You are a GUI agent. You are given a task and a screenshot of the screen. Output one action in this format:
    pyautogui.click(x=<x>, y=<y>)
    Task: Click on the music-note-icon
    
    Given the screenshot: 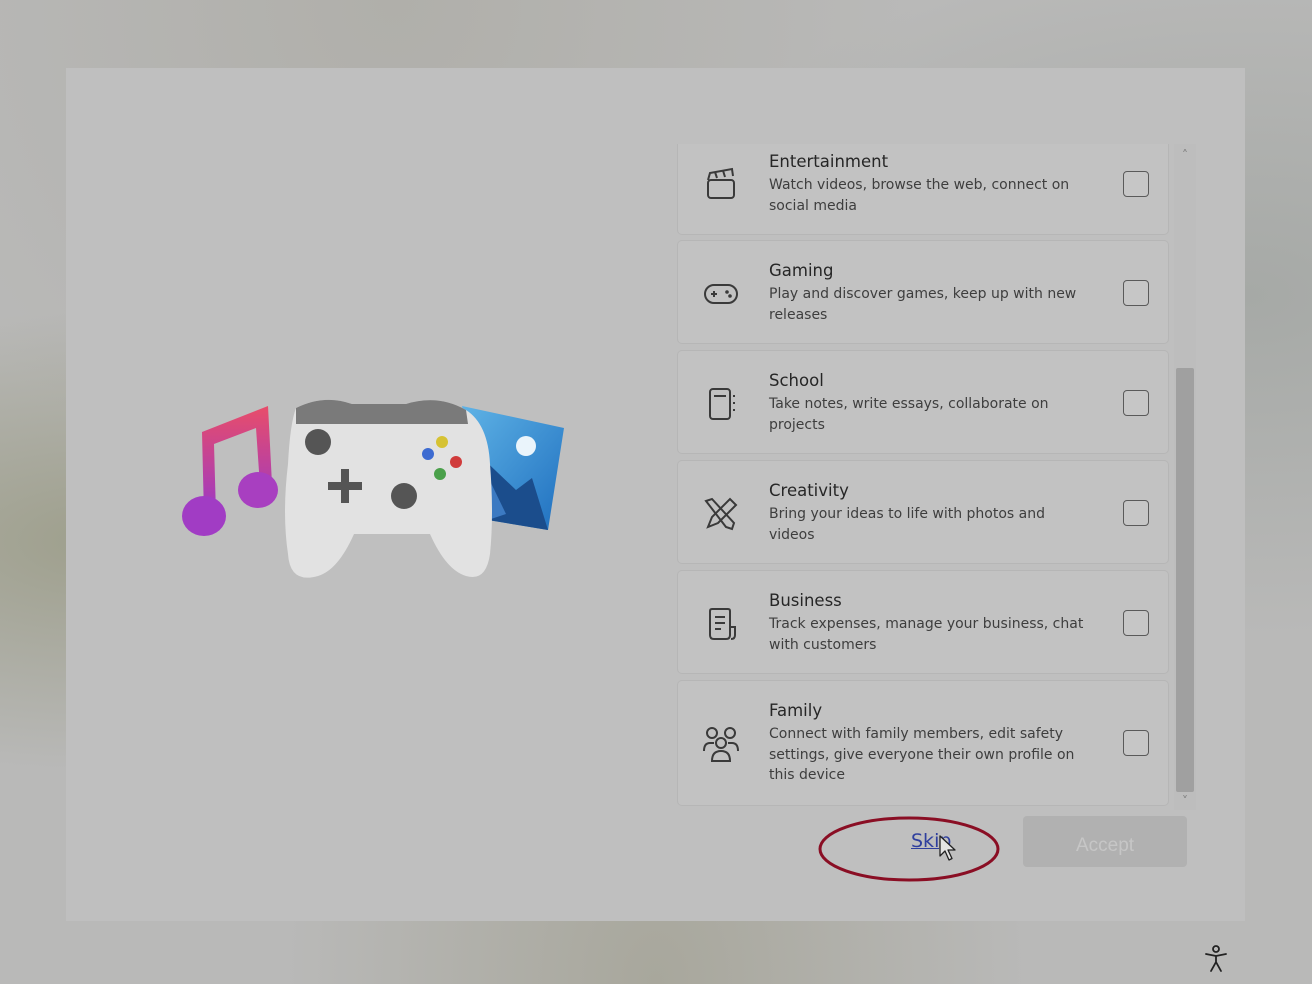 What is the action you would take?
    pyautogui.click(x=230, y=471)
    